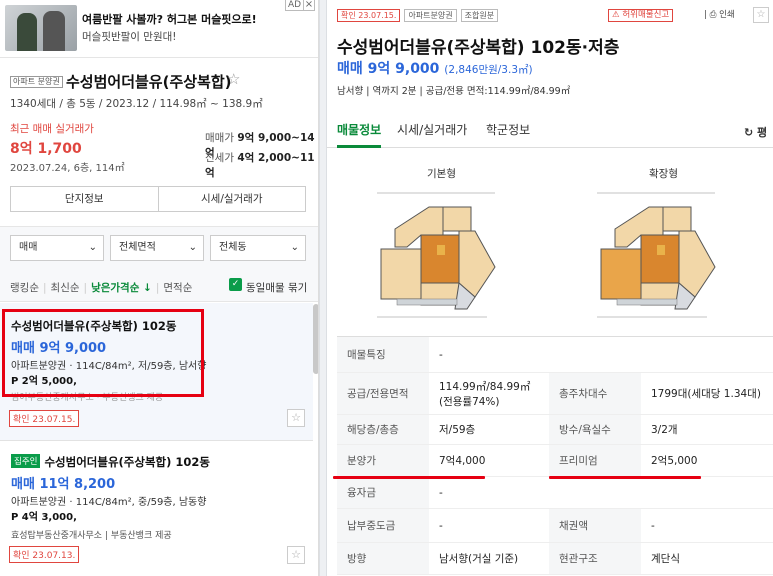  What do you see at coordinates (359, 129) in the screenshot?
I see `tab-listing-info: 매물정보` at bounding box center [359, 129].